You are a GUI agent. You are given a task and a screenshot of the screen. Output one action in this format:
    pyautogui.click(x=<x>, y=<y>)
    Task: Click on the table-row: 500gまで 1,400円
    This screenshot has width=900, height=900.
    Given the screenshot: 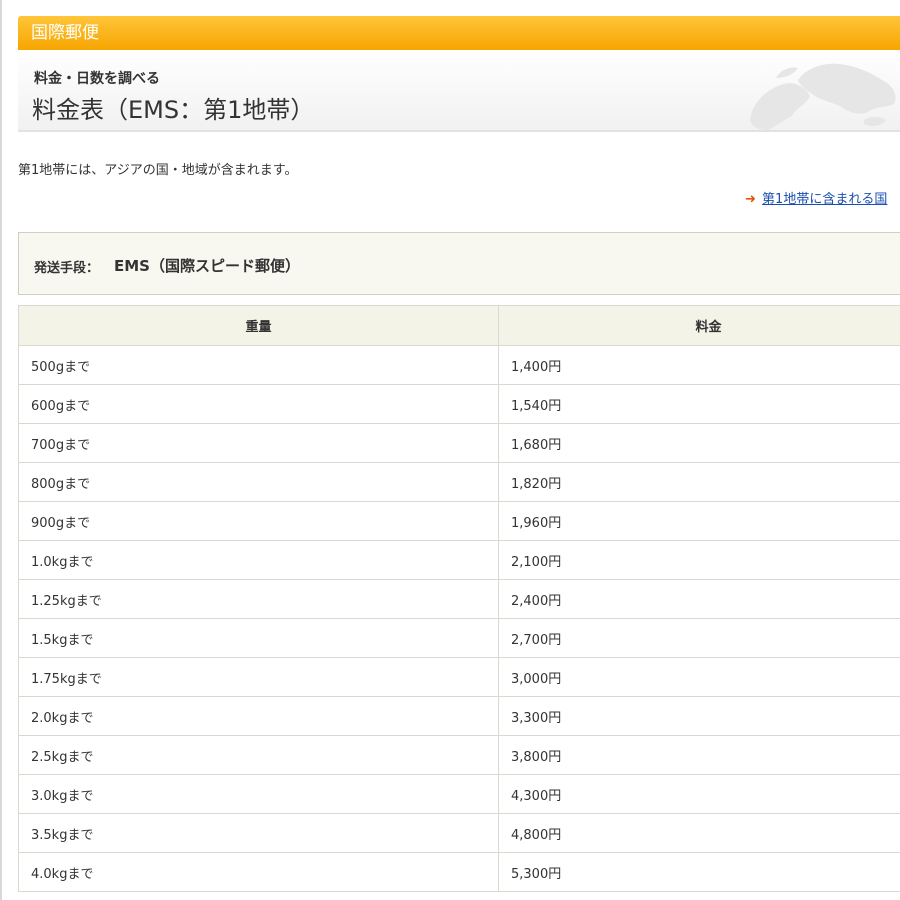 What is the action you would take?
    pyautogui.click(x=459, y=365)
    